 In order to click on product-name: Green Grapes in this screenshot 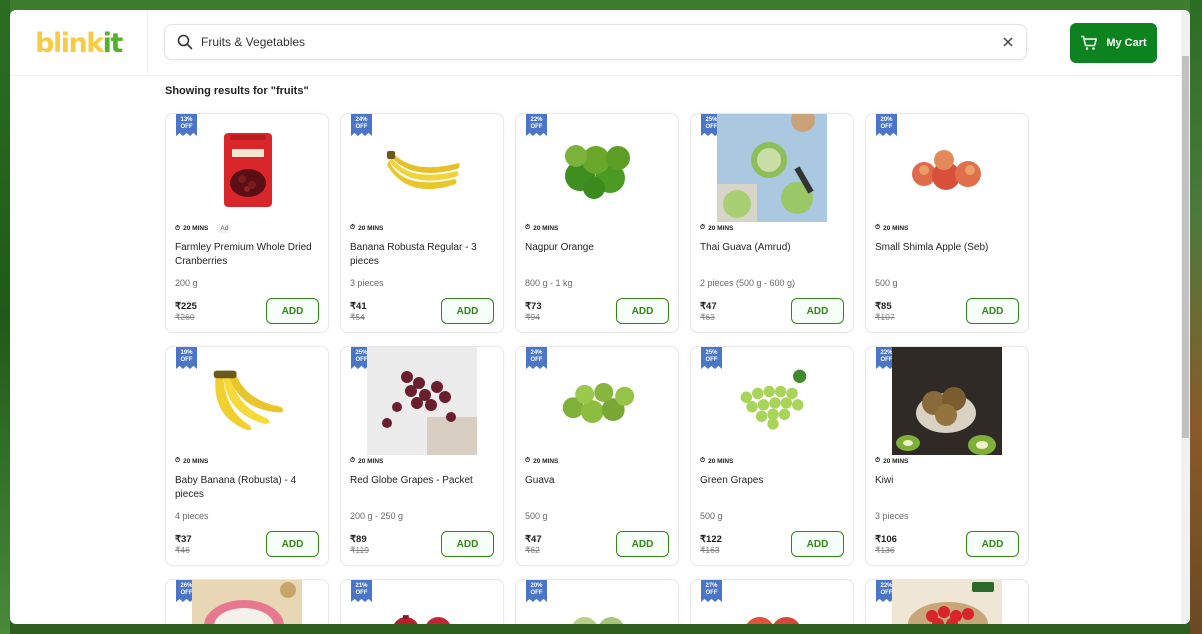, I will do `click(773, 481)`.